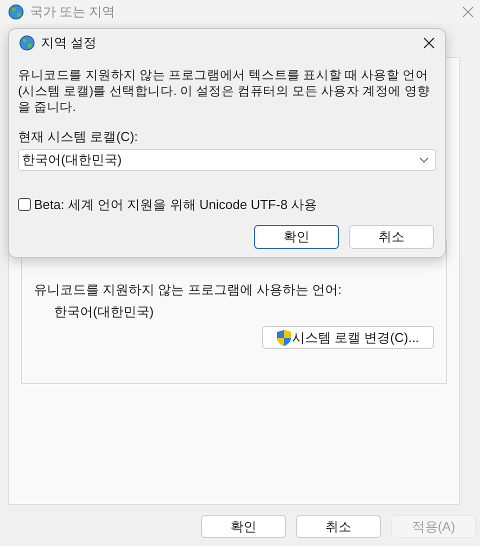 The width and height of the screenshot is (480, 546). Describe the element at coordinates (176, 205) in the screenshot. I see `utf8-option-label: Beta: 세계 언어 지원을 위해 Unicode UTF-8 사용` at that location.